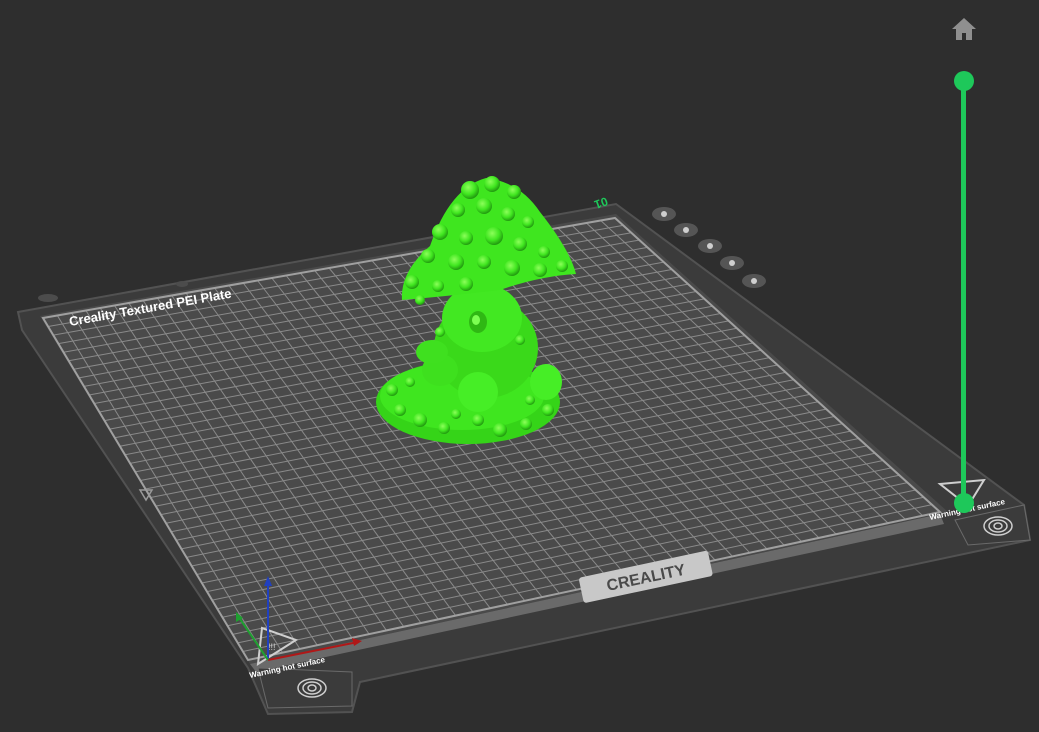  Describe the element at coordinates (664, 214) in the screenshot. I see `close-icon-glyph` at that location.